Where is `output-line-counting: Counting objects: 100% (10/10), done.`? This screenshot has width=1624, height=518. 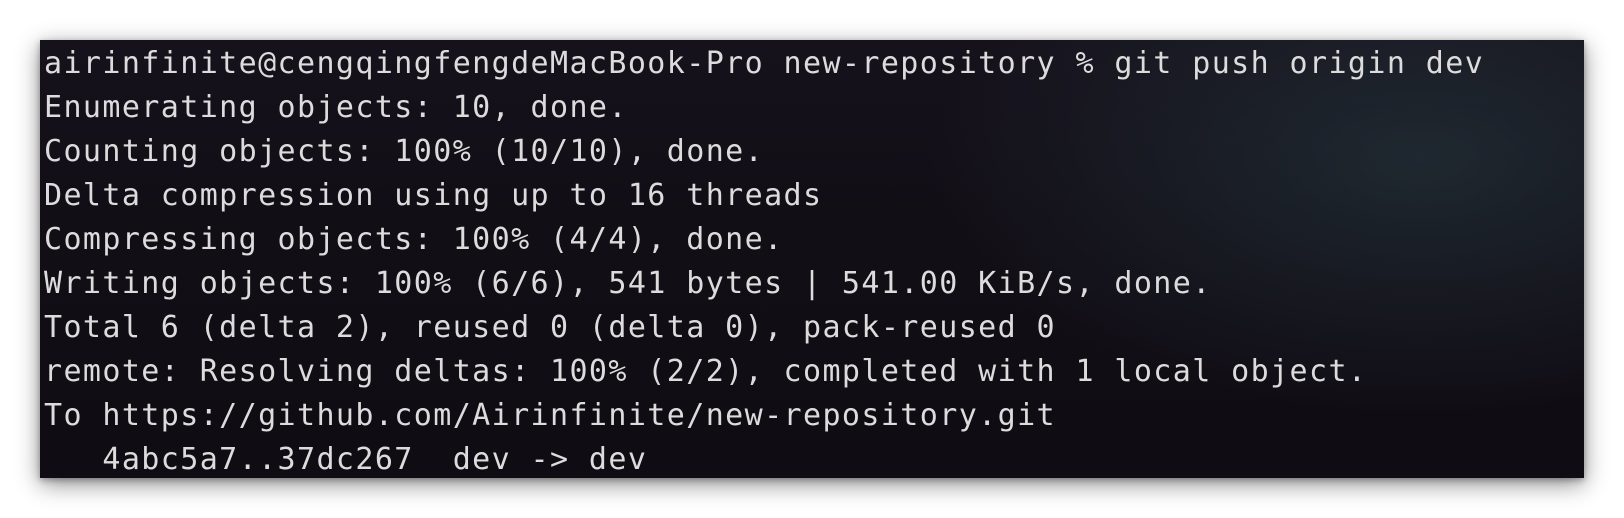
output-line-counting: Counting objects: 100% (10/10), done. is located at coordinates (404, 151).